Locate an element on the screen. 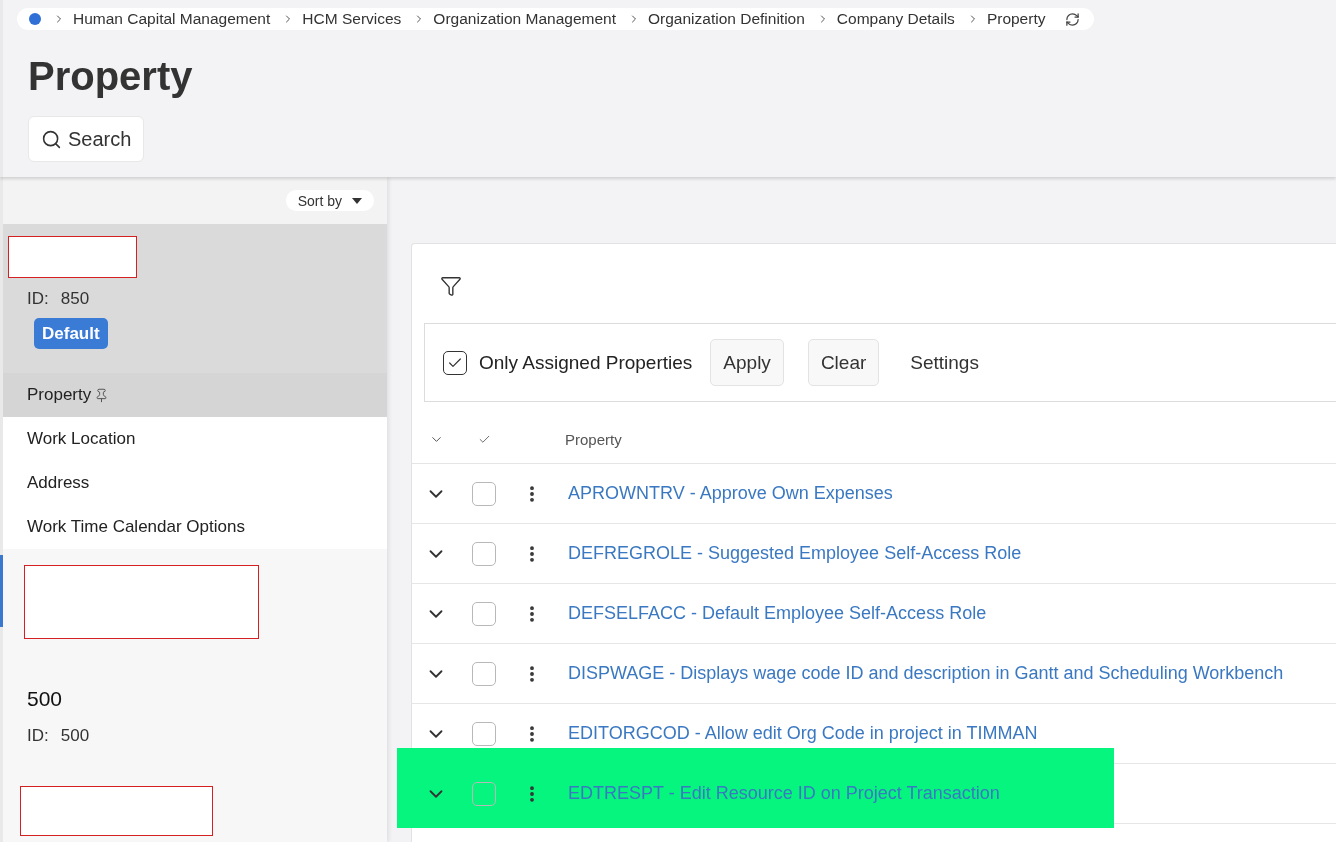 The height and width of the screenshot is (842, 1336). check-icon is located at coordinates (484, 439).